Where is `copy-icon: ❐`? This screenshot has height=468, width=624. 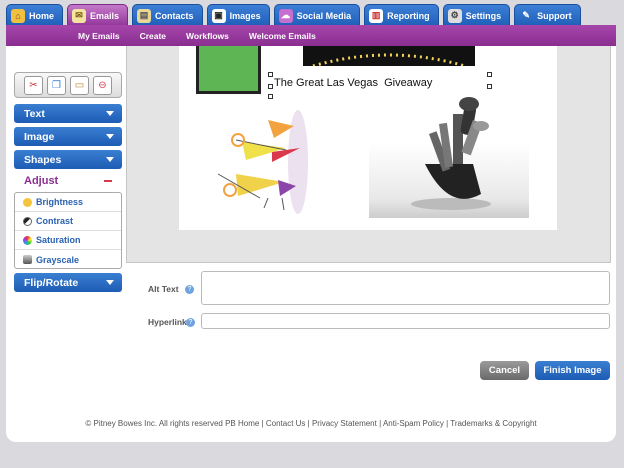 copy-icon: ❐ is located at coordinates (56, 85).